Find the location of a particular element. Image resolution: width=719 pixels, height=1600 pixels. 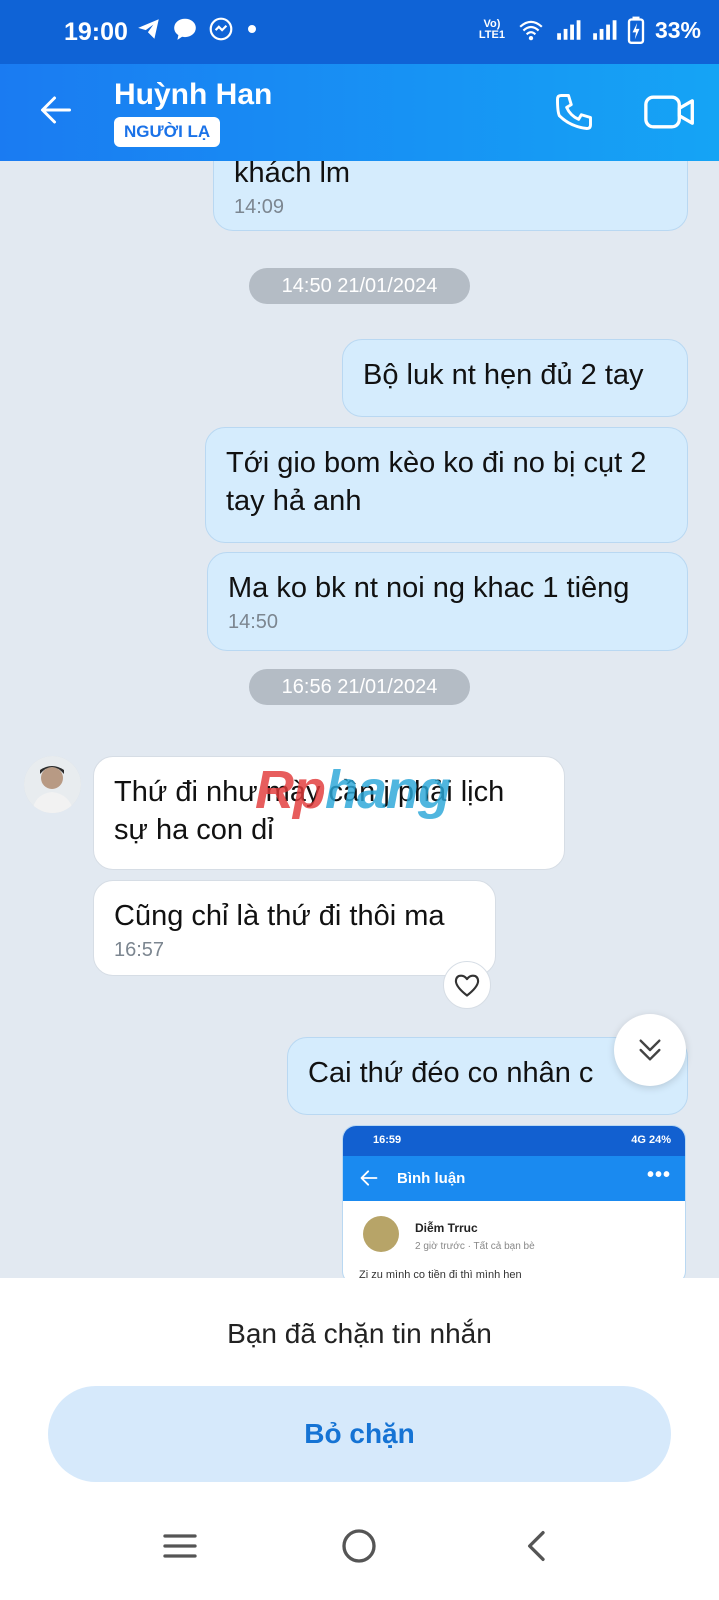

chat-header: Huỳnh Han NGƯỜI LẠ is located at coordinates (359, 112).